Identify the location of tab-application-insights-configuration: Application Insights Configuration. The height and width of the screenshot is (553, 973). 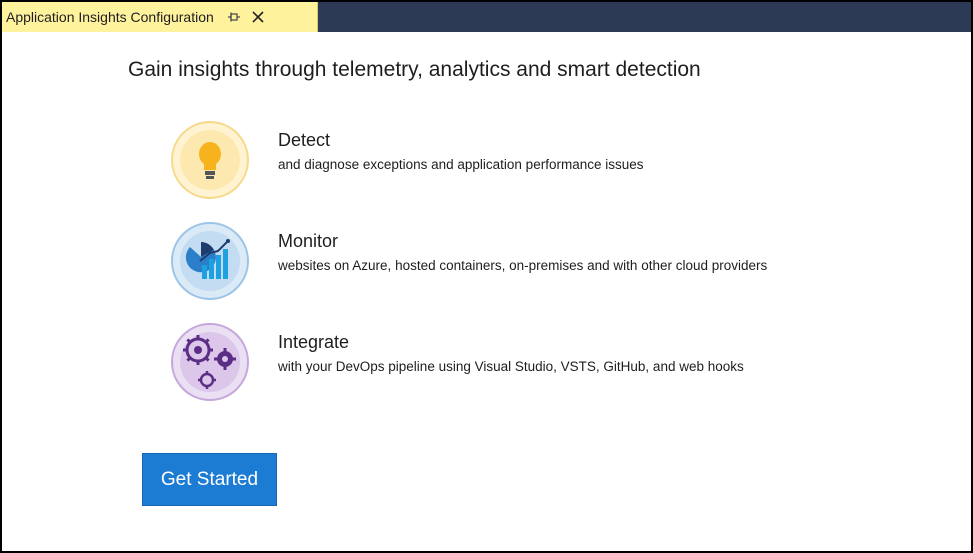
(160, 17).